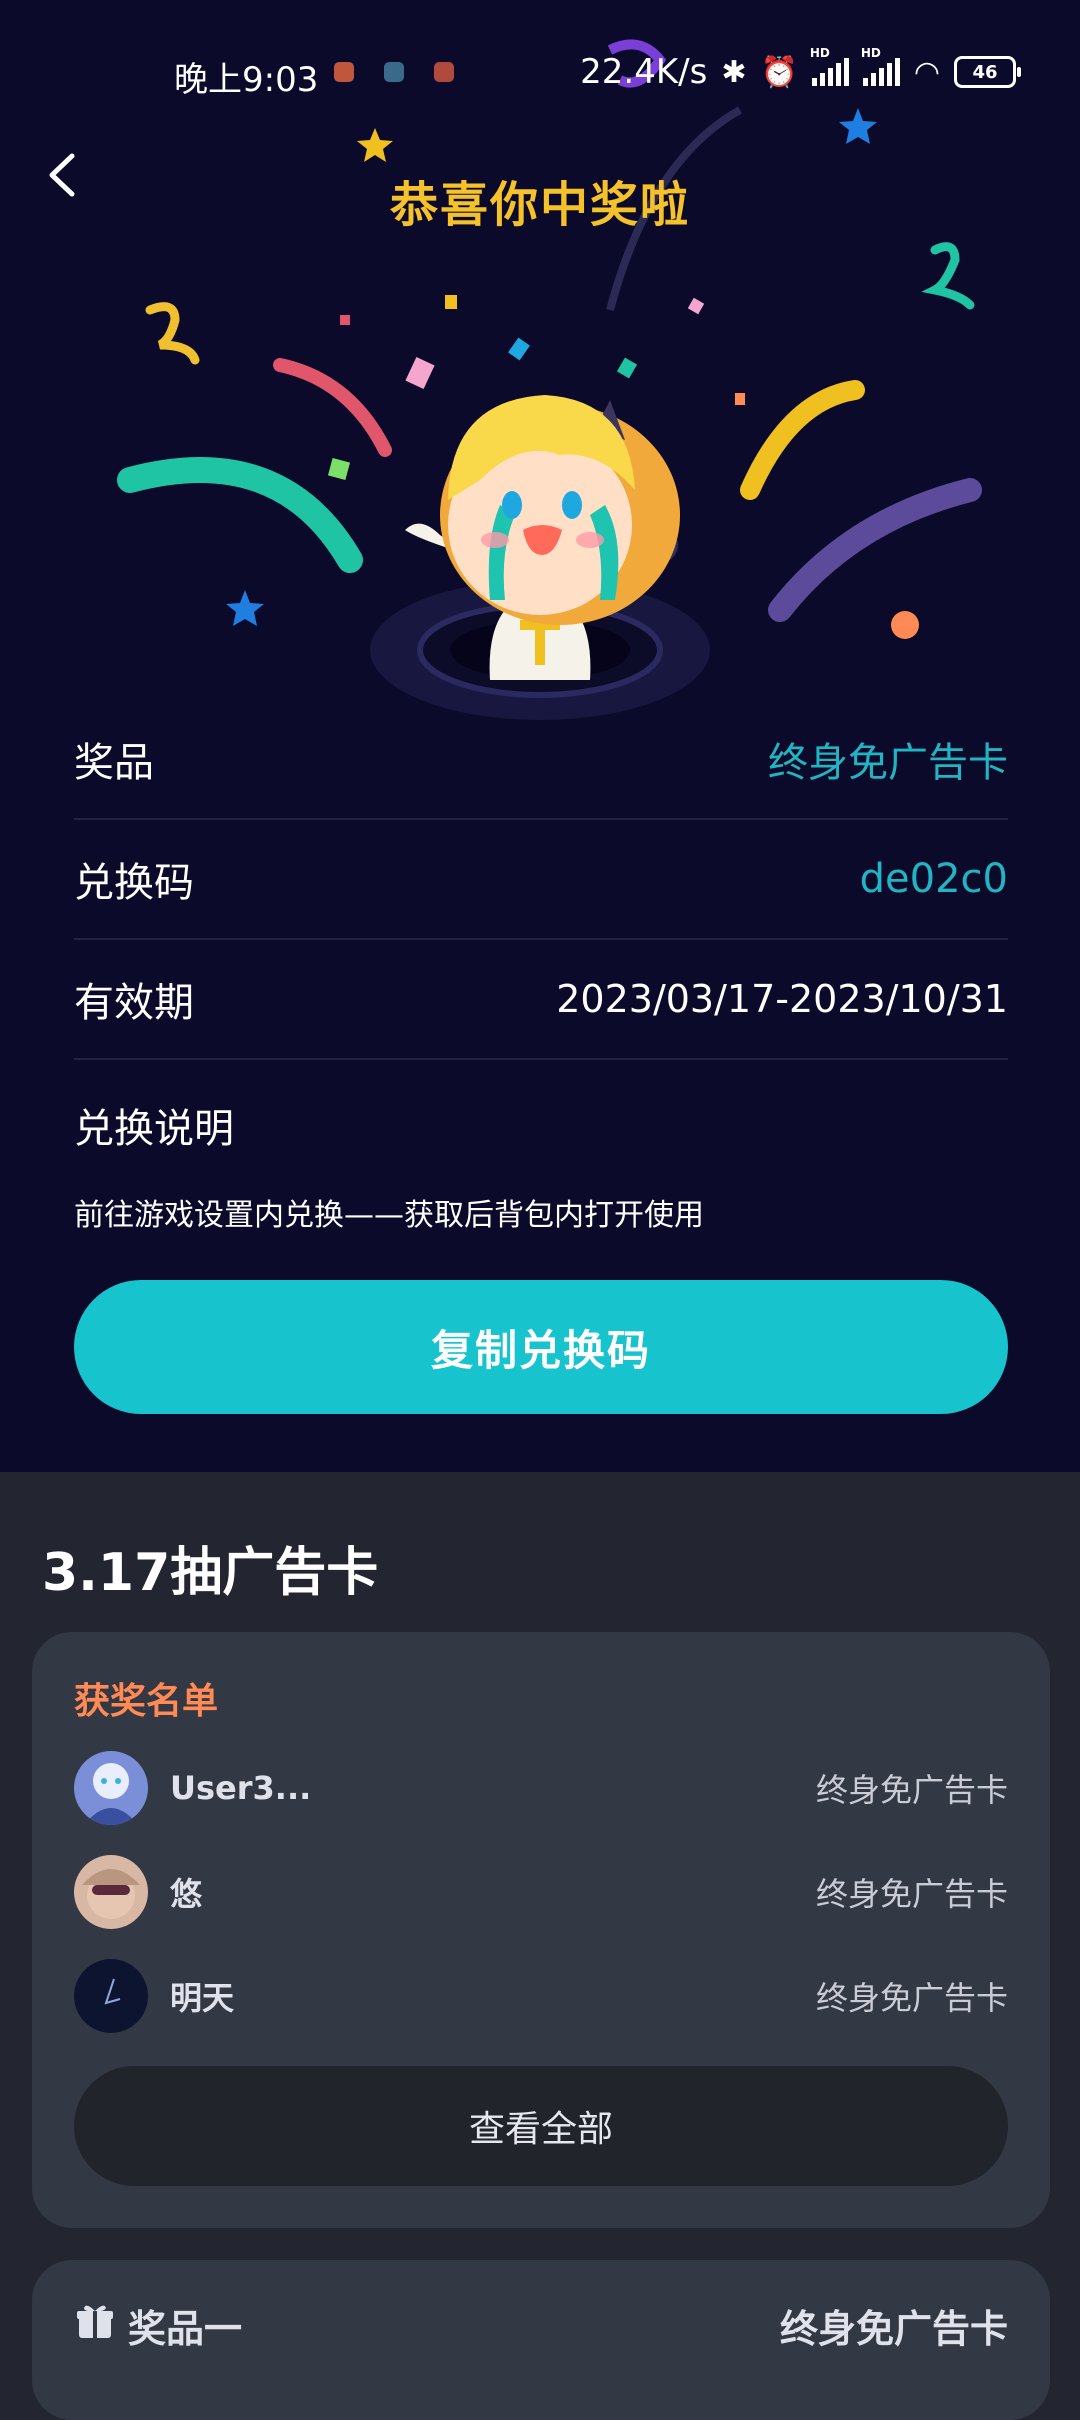 Image resolution: width=1080 pixels, height=2420 pixels. I want to click on copy-code-button: 复制兑换码, so click(541, 1347).